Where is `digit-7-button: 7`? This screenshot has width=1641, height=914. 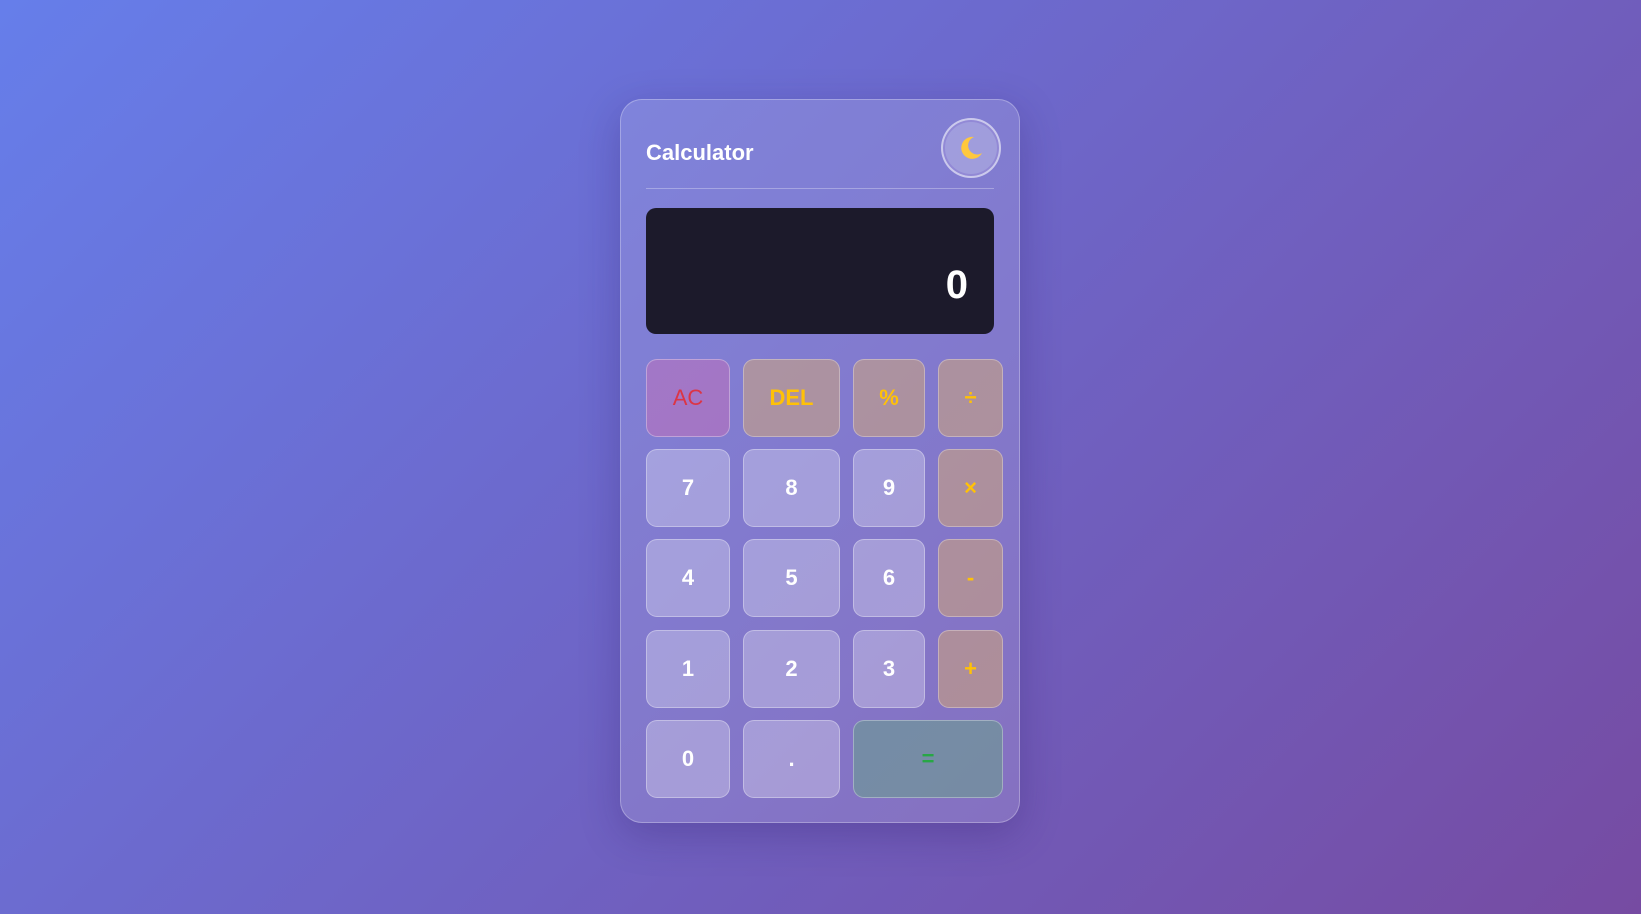 digit-7-button: 7 is located at coordinates (688, 488).